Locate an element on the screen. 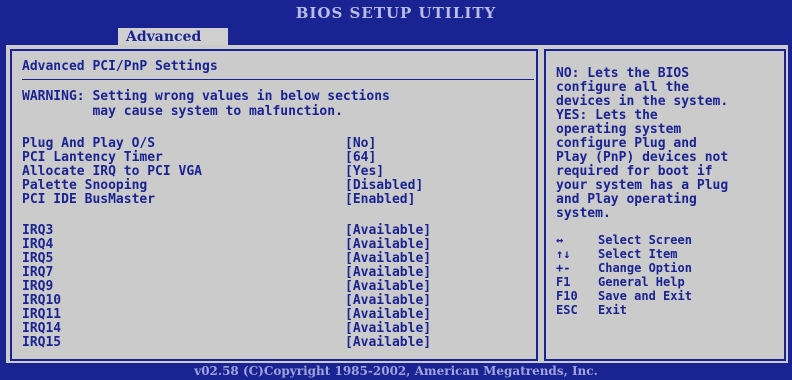 The height and width of the screenshot is (380, 792). setting-pci-ide-busmaster: PCI IDE BusMaster [Enabled] is located at coordinates (272, 200).